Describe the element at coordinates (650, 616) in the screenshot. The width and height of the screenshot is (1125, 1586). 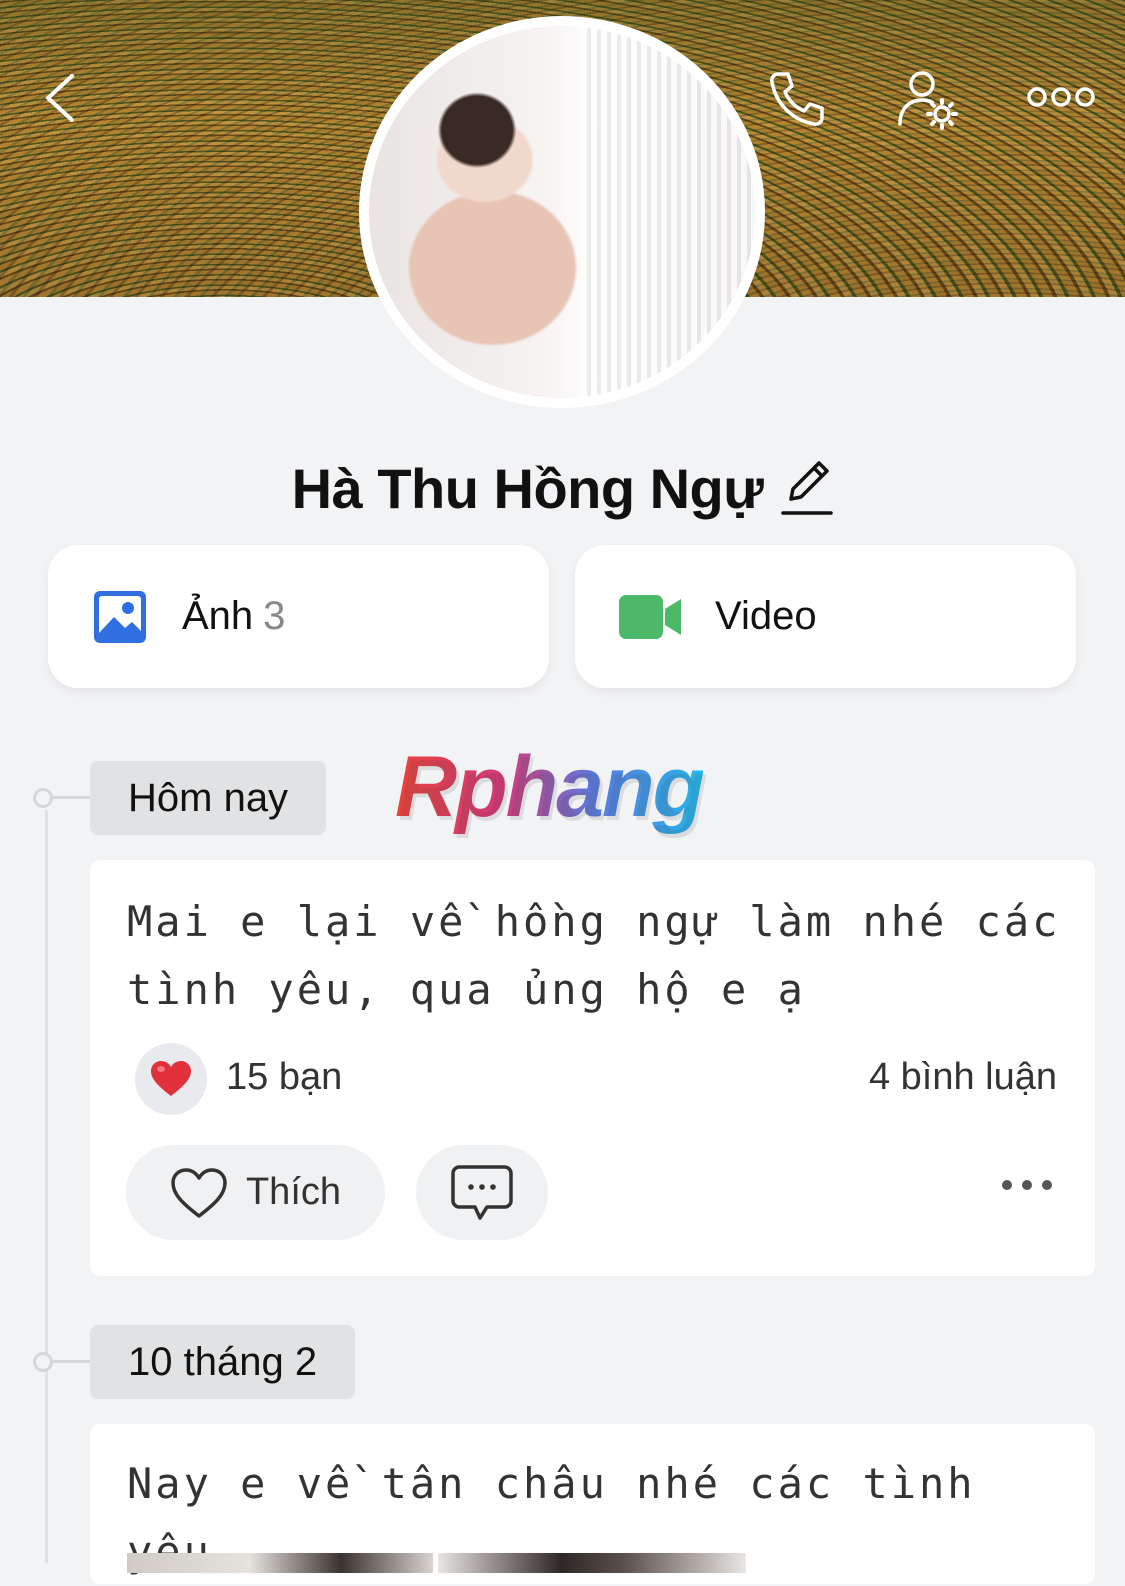
I see `video-camera-icon` at that location.